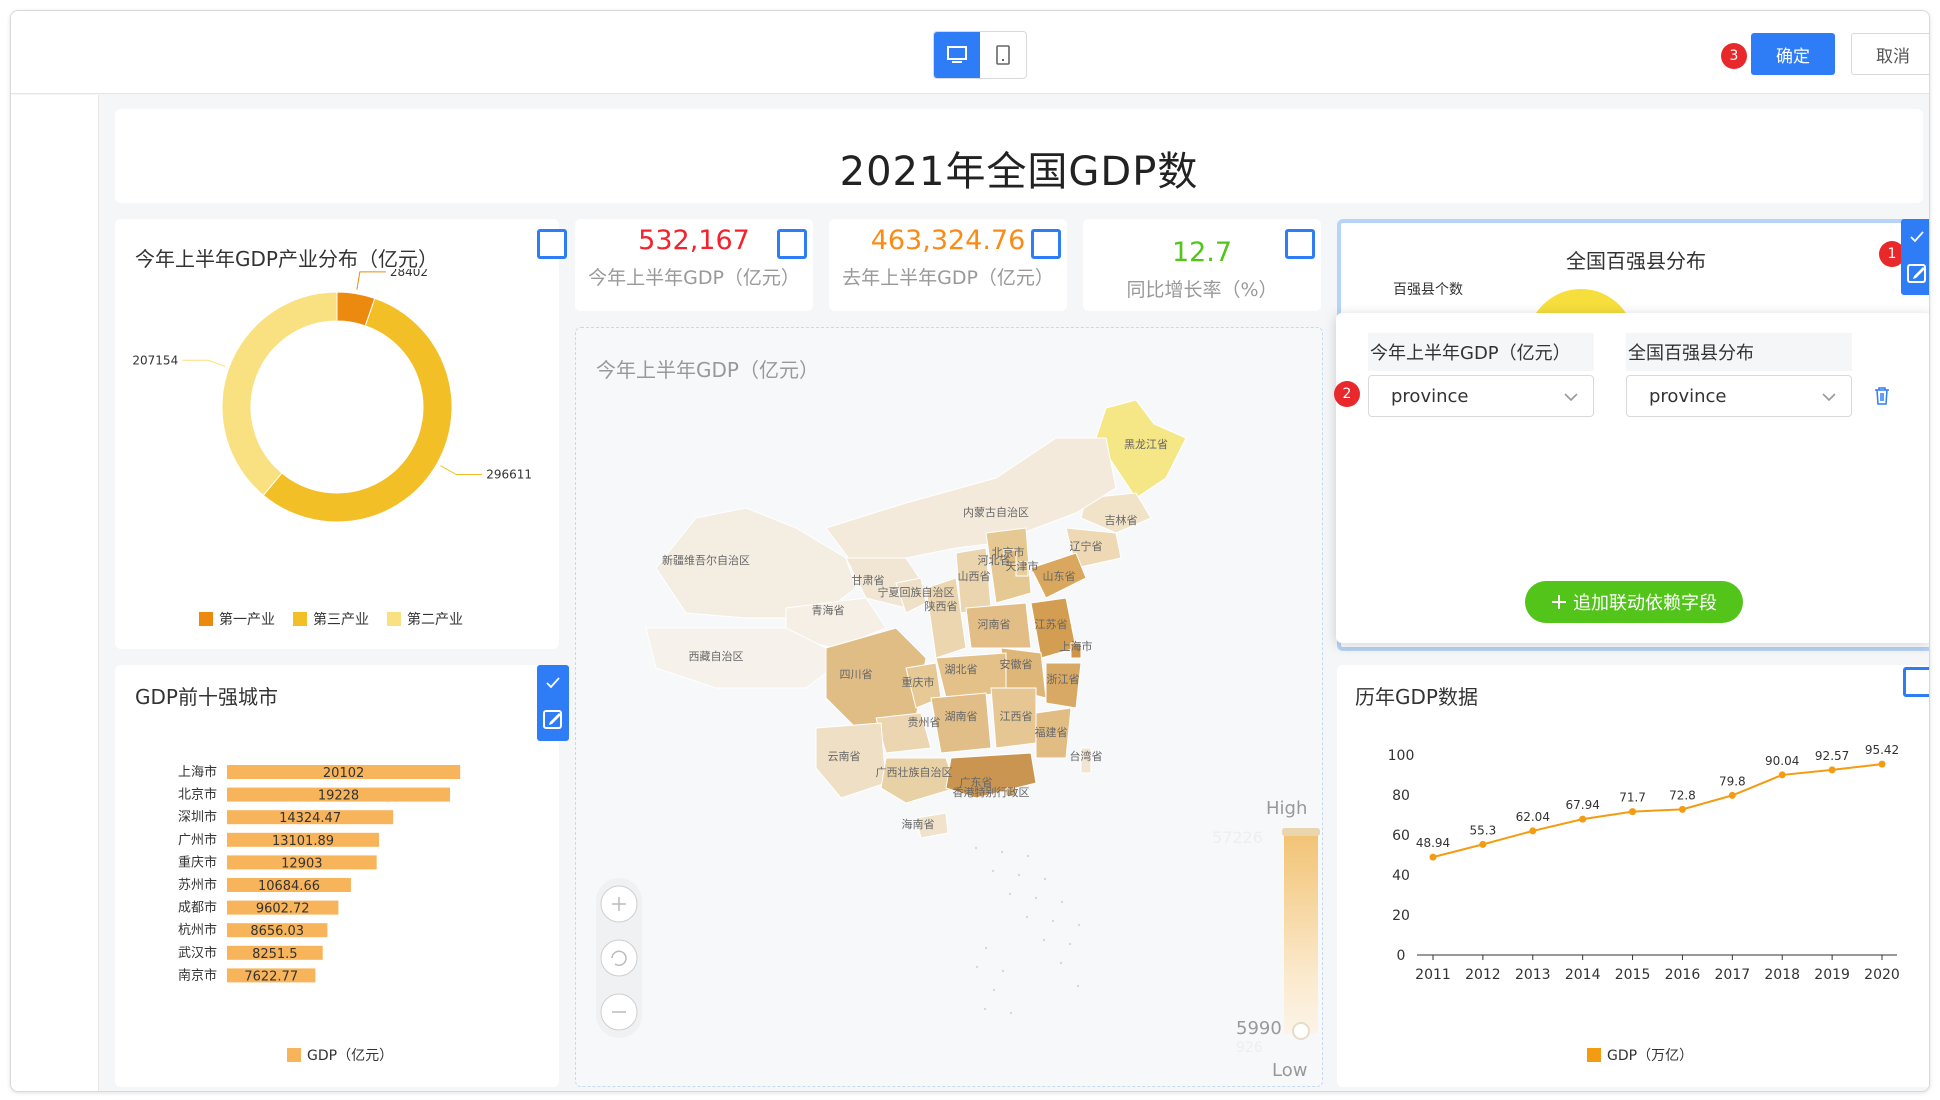 This screenshot has height=1100, width=1940. I want to click on kpi-card-current-gdp: 532,167 今年上半年GDP（亿元）, so click(694, 265).